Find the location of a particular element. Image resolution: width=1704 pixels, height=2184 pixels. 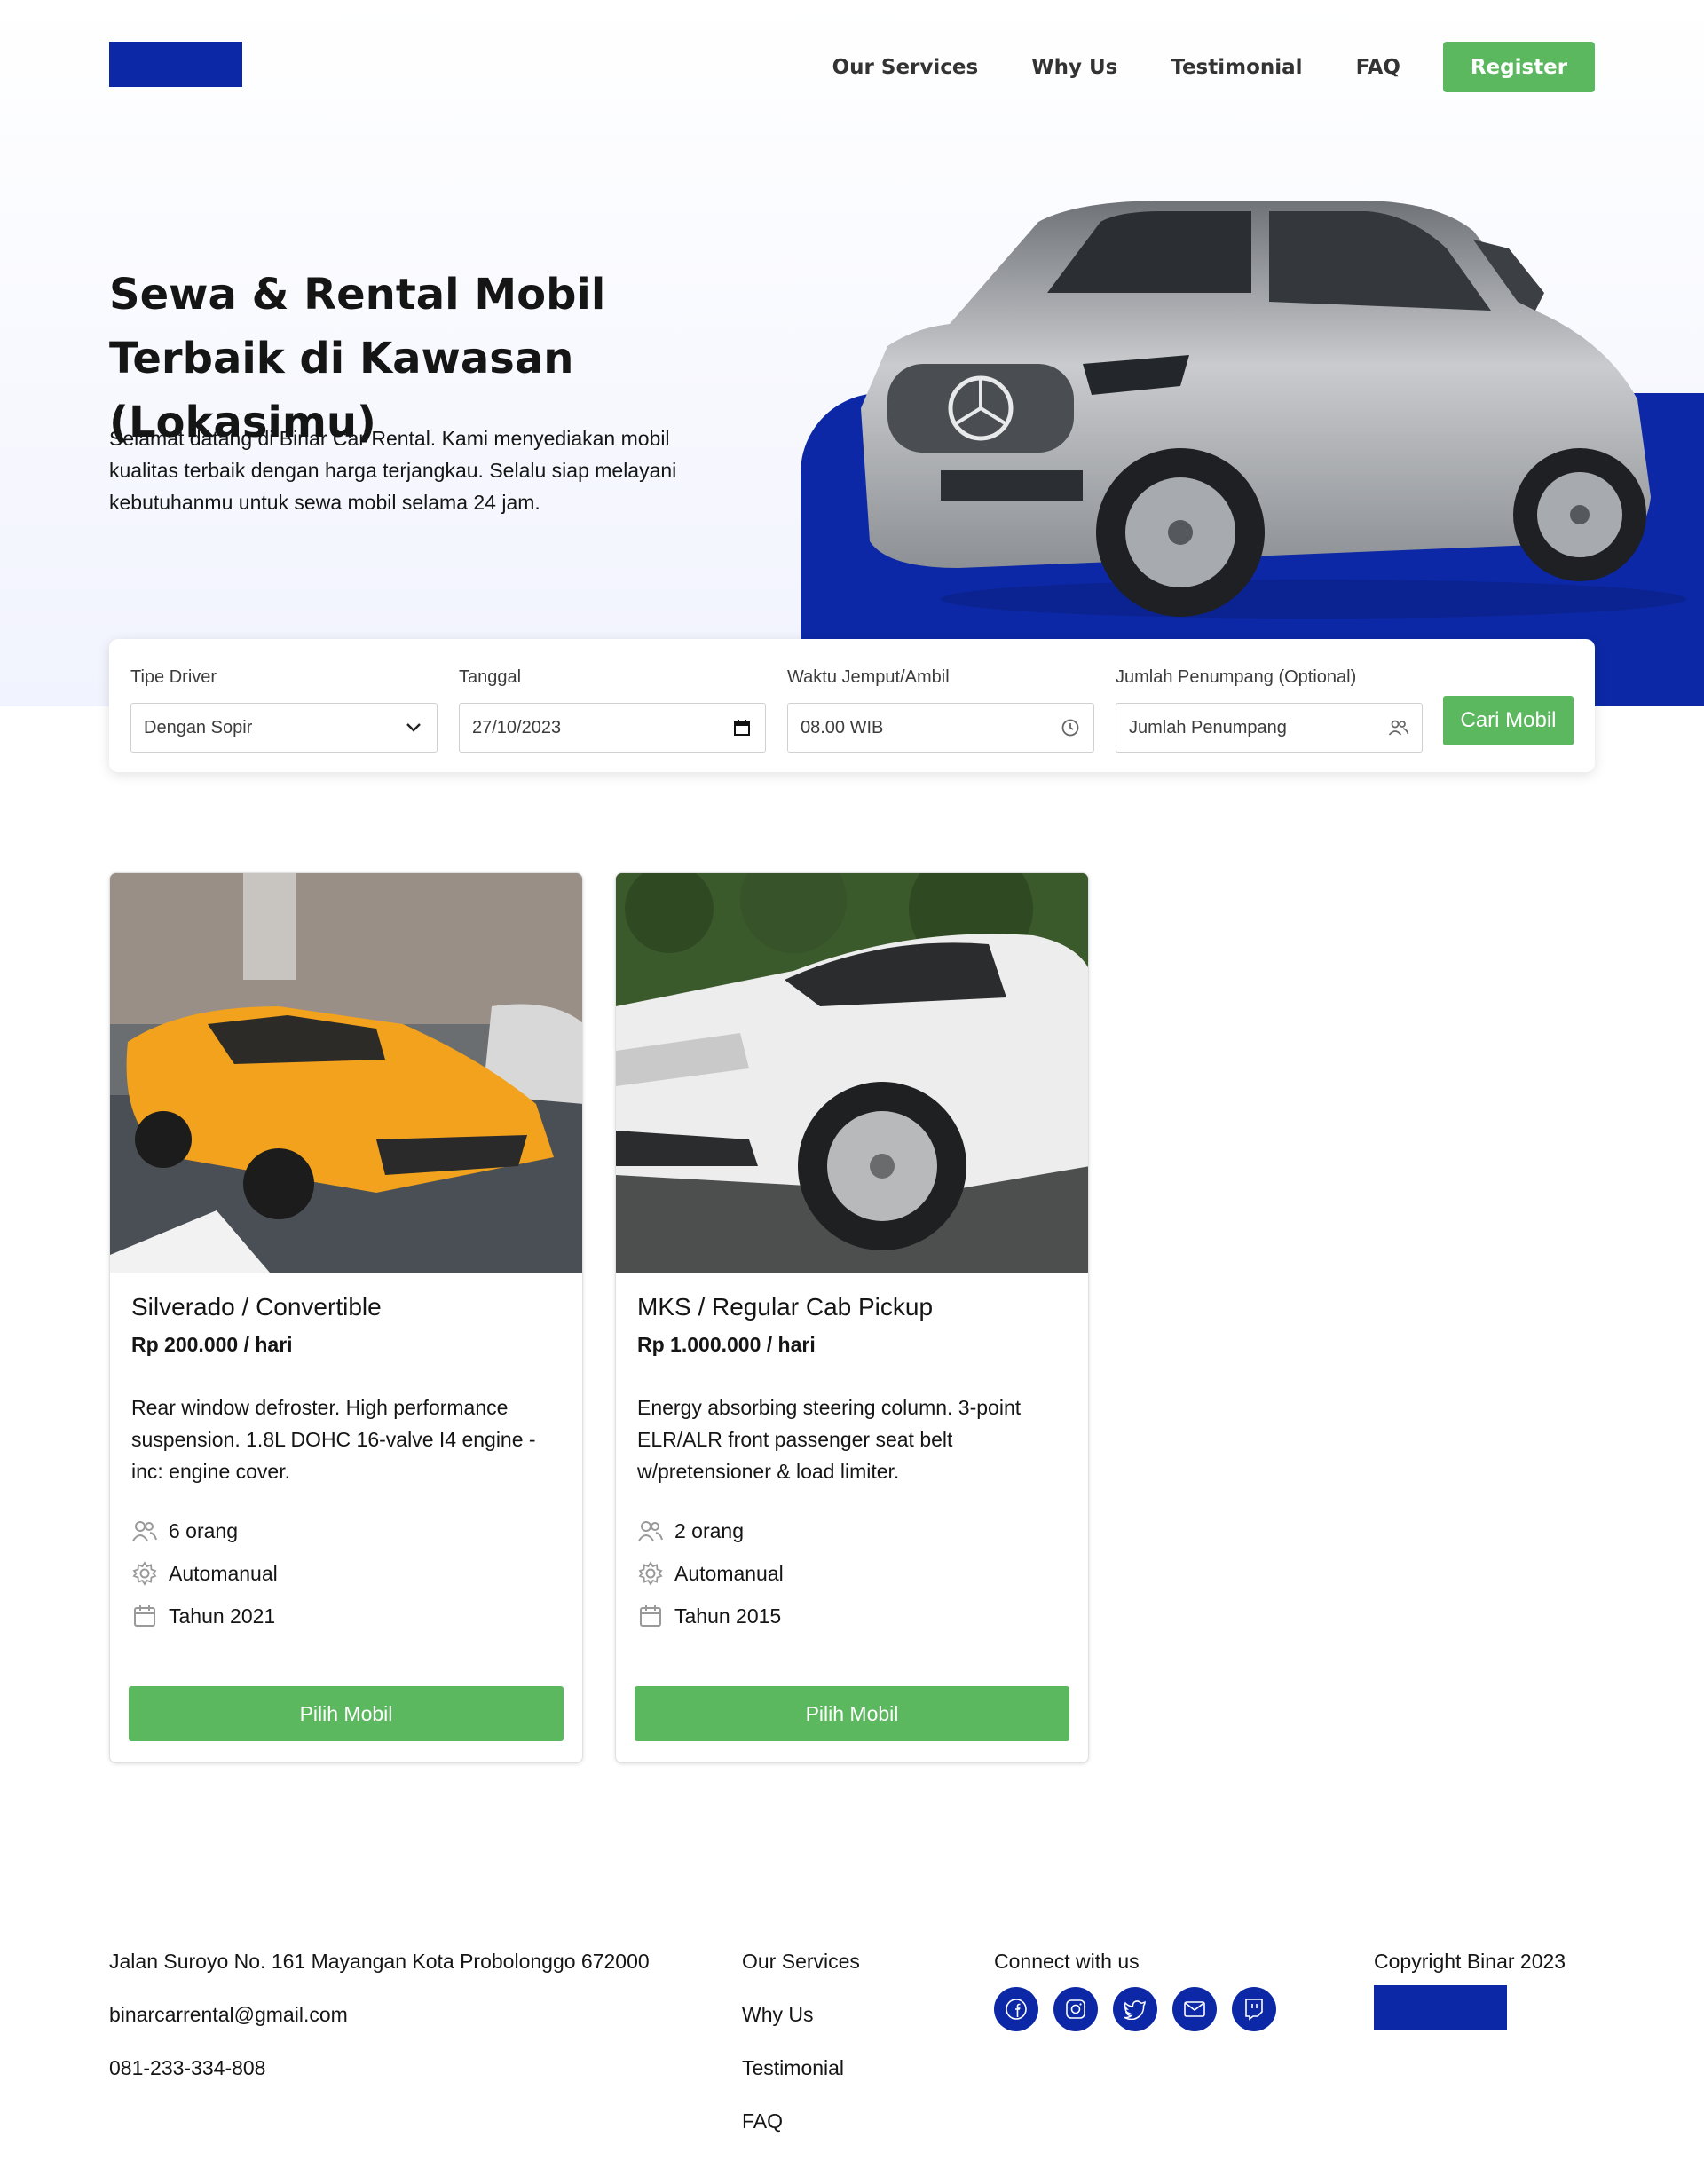

date-label: Tanggal is located at coordinates (490, 677).